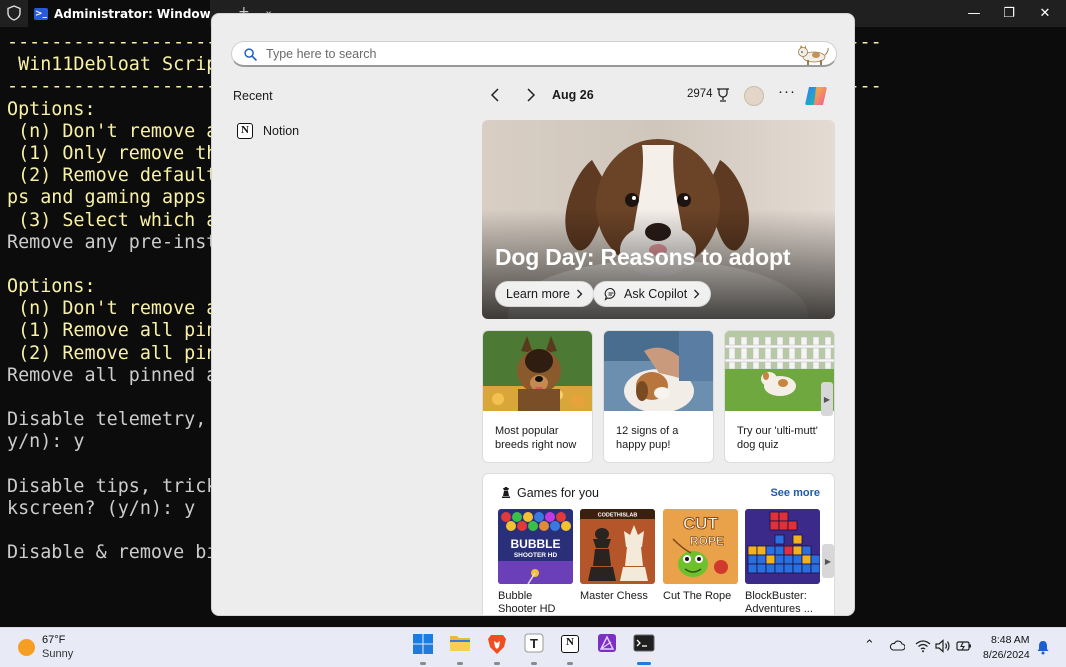  I want to click on feed-card-dog-quiz: Try our 'ulti-mutt' dog quiz, so click(779, 396).